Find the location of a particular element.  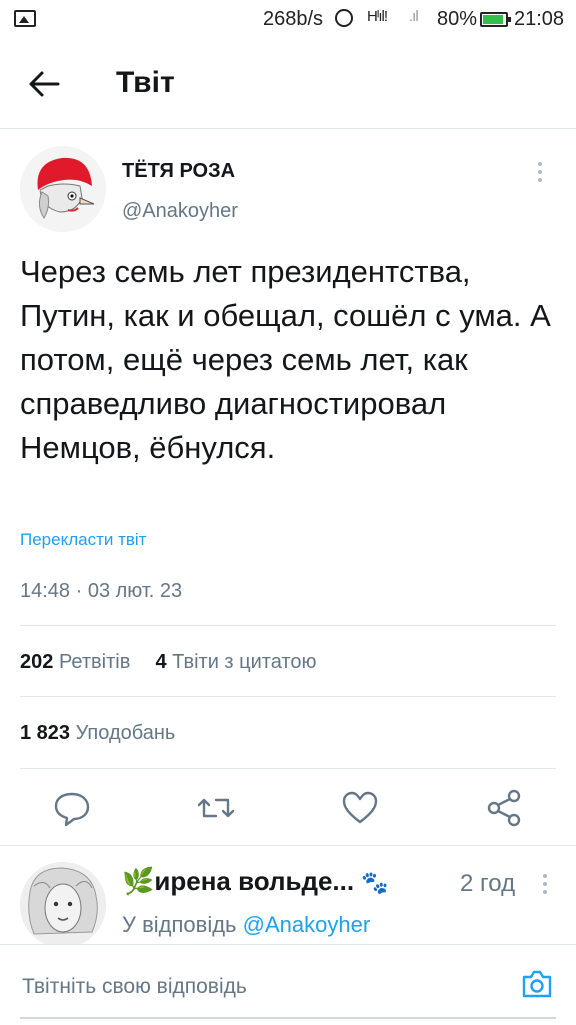

signal-icon: Hᴵıl! is located at coordinates (377, 16).